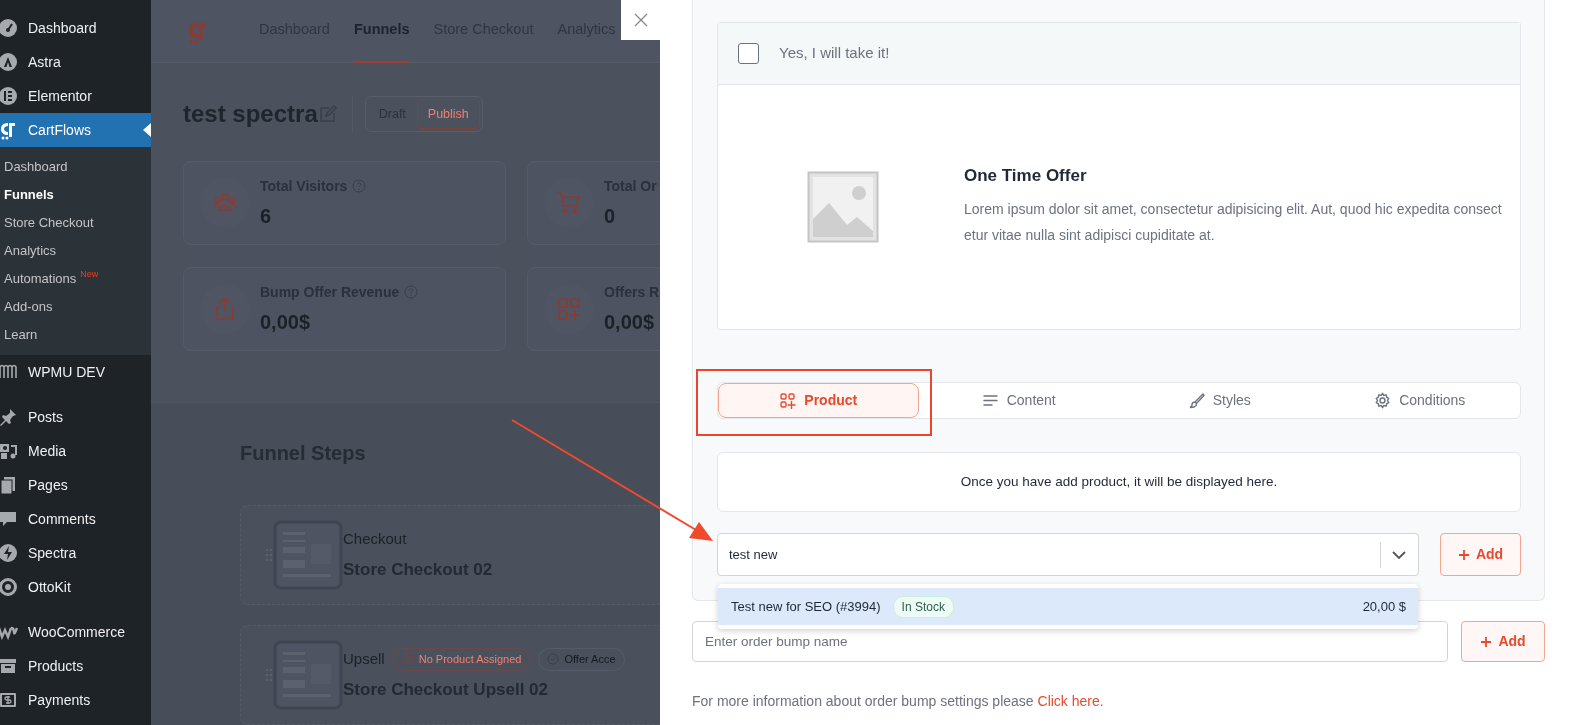 The width and height of the screenshot is (1576, 725). Describe the element at coordinates (1119, 481) in the screenshot. I see `empty-message: Once you have add product, it will be displayed here.` at that location.